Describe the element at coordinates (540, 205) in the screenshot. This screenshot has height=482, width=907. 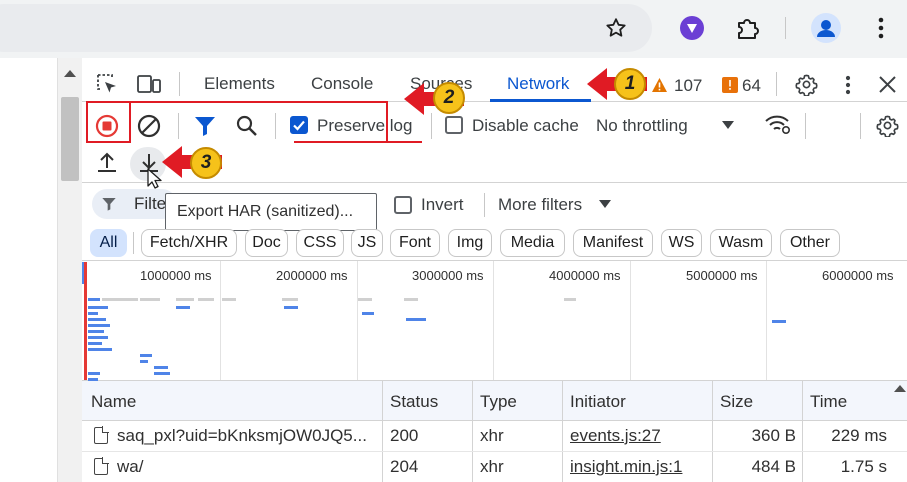
I see `more-filters-button: More filters` at that location.